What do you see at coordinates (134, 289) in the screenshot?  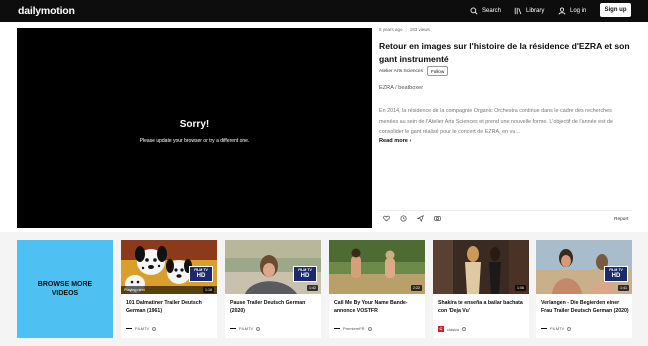 I see `playing-next-label: Playing next` at bounding box center [134, 289].